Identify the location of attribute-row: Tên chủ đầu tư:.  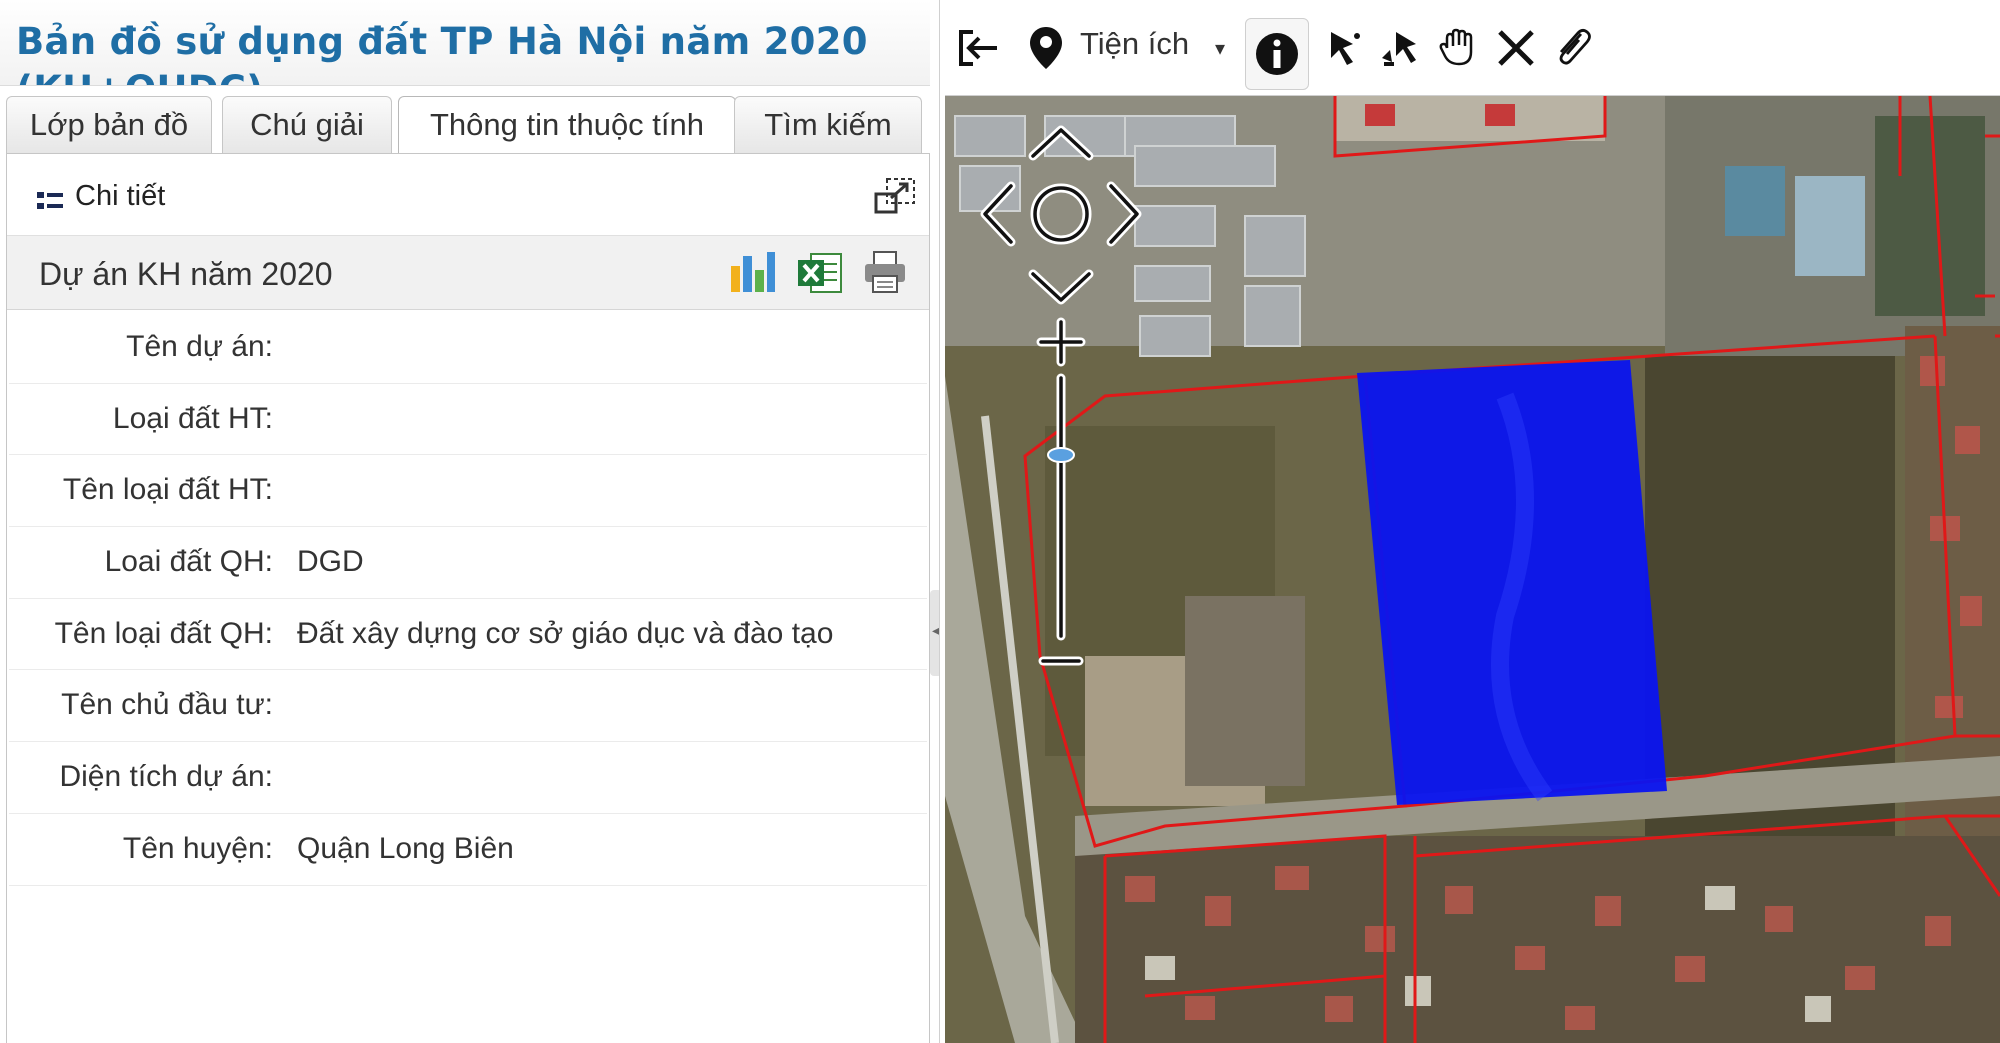
(468, 706).